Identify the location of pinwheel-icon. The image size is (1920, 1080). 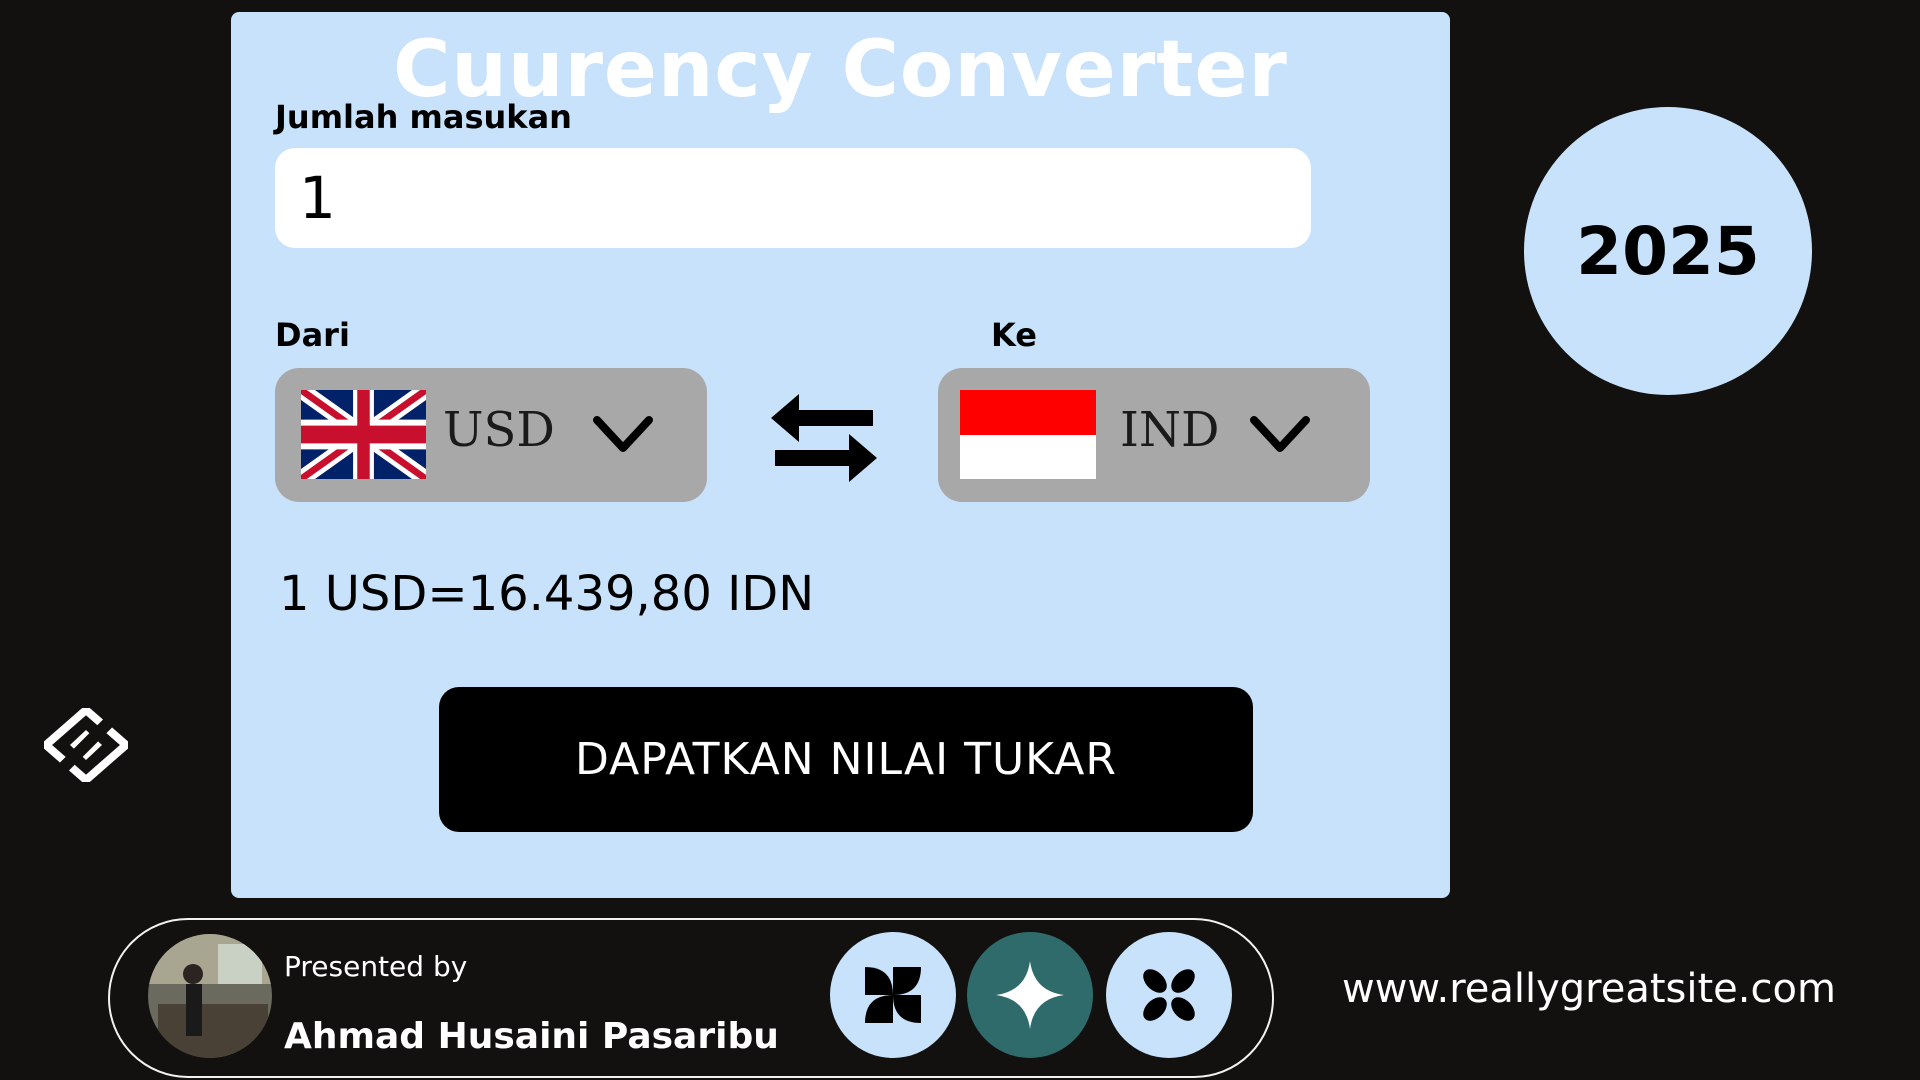
(893, 995).